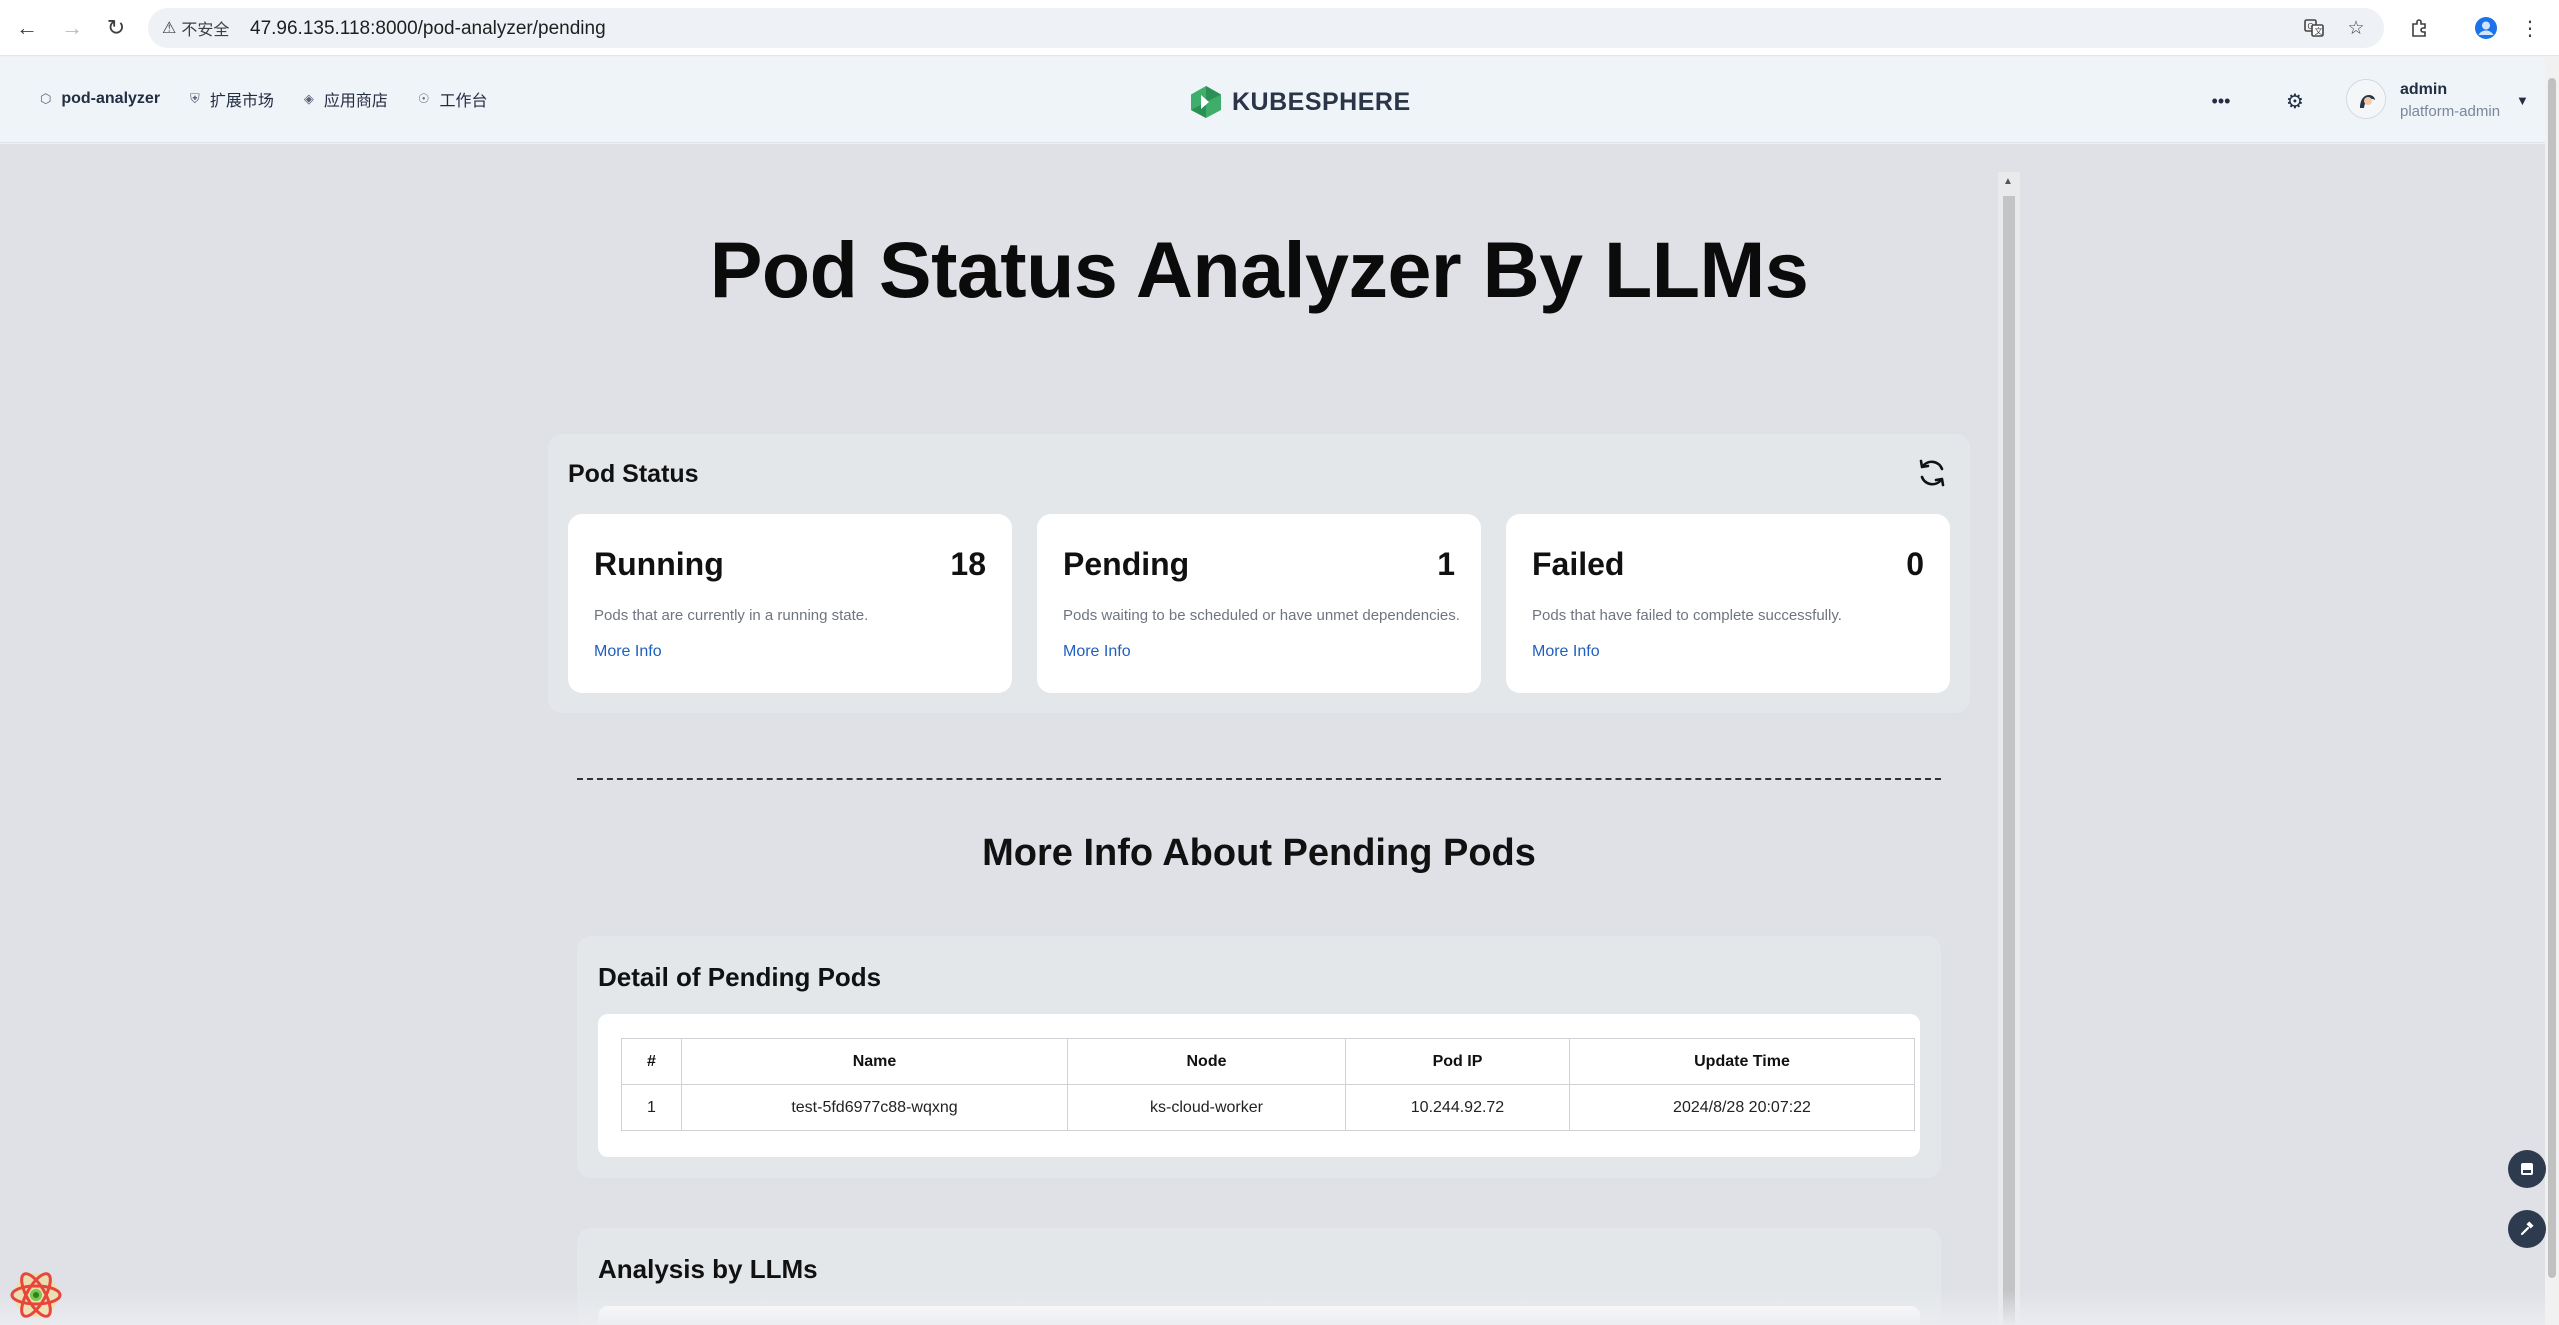 The image size is (2559, 1325). I want to click on nav-item-workbench: ☉ 工作台, so click(453, 99).